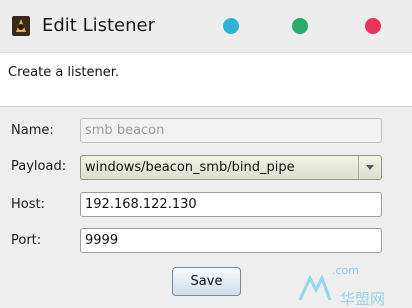  I want to click on payload-select: windows/beacon_smb/bind_pipe, so click(231, 167).